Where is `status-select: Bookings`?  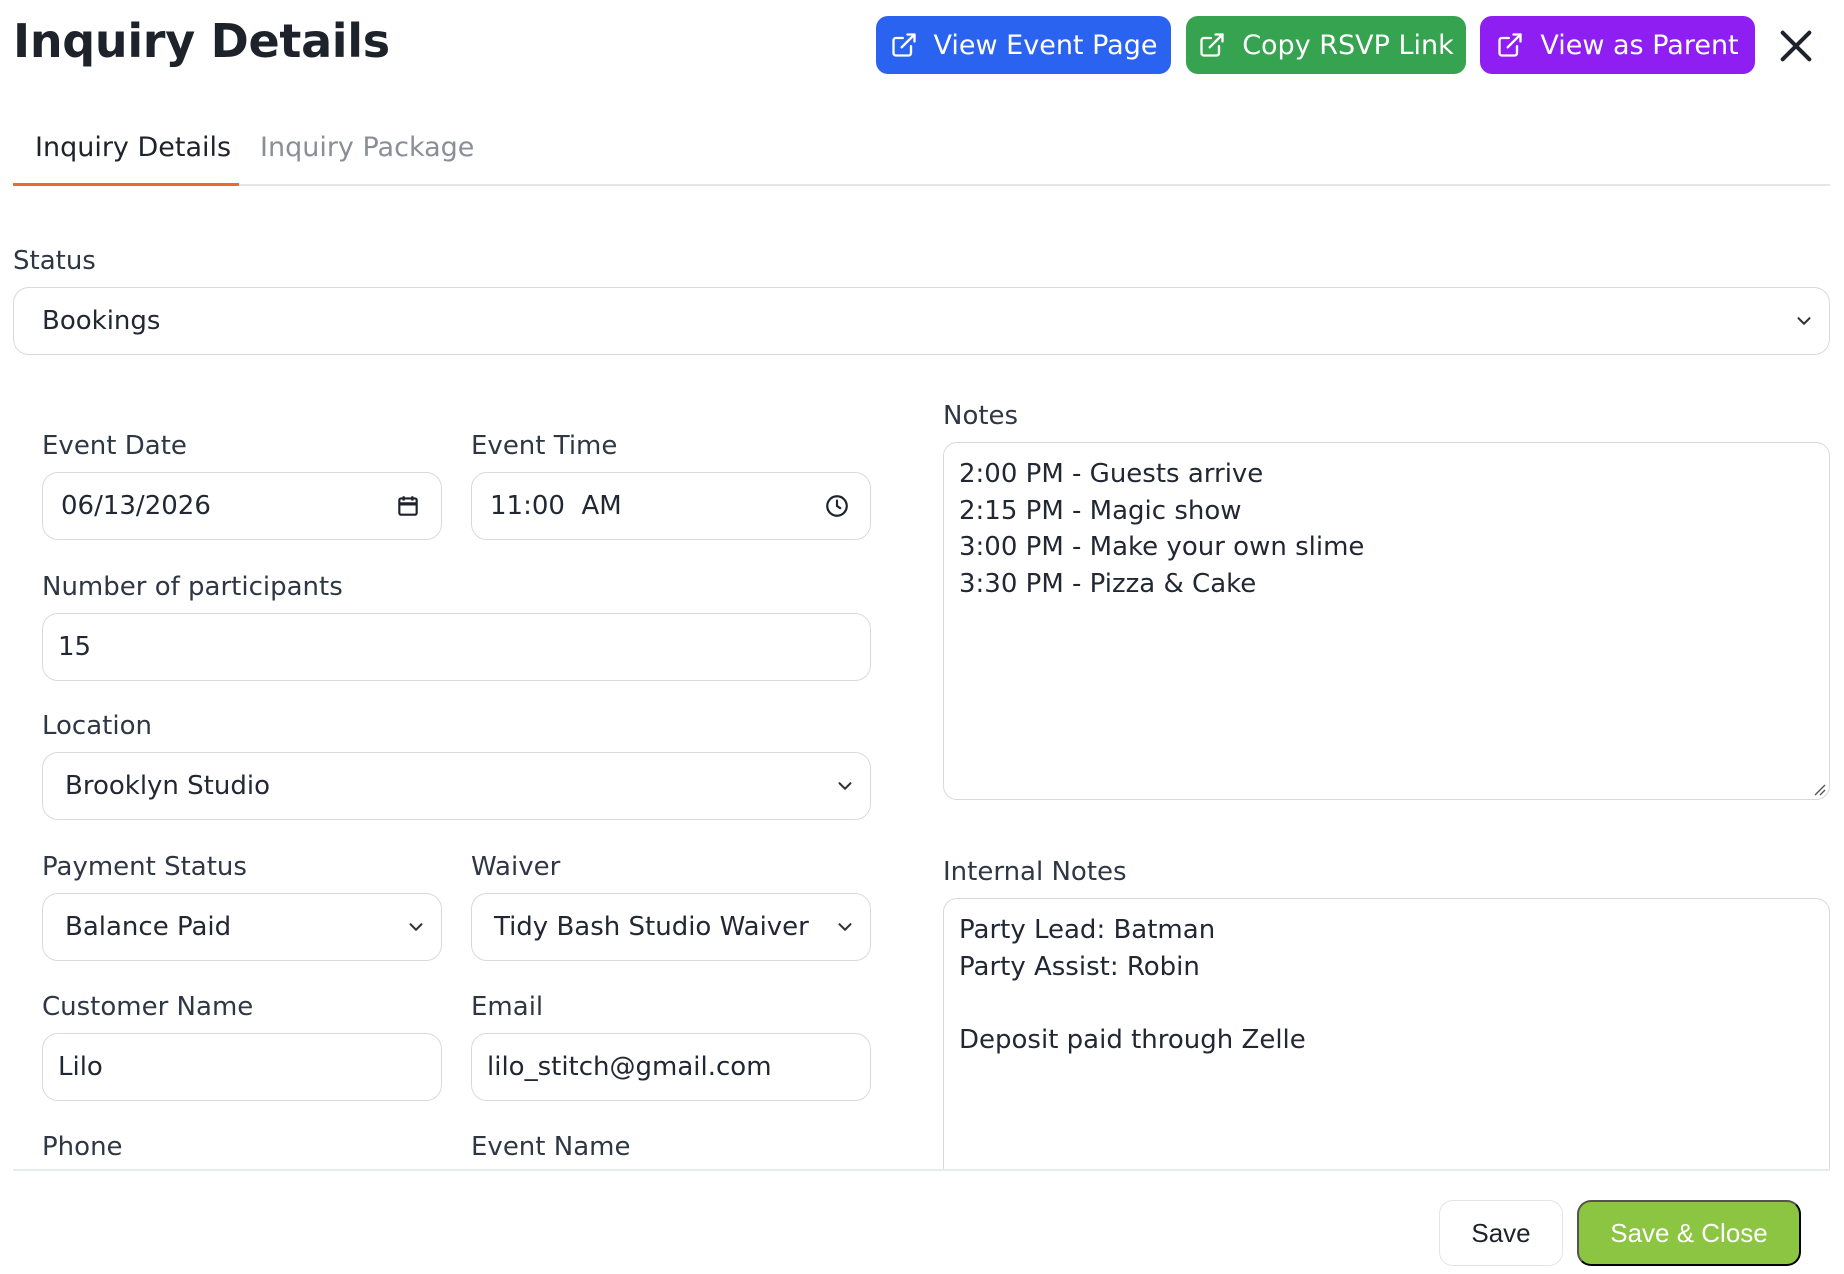
status-select: Bookings is located at coordinates (921, 321).